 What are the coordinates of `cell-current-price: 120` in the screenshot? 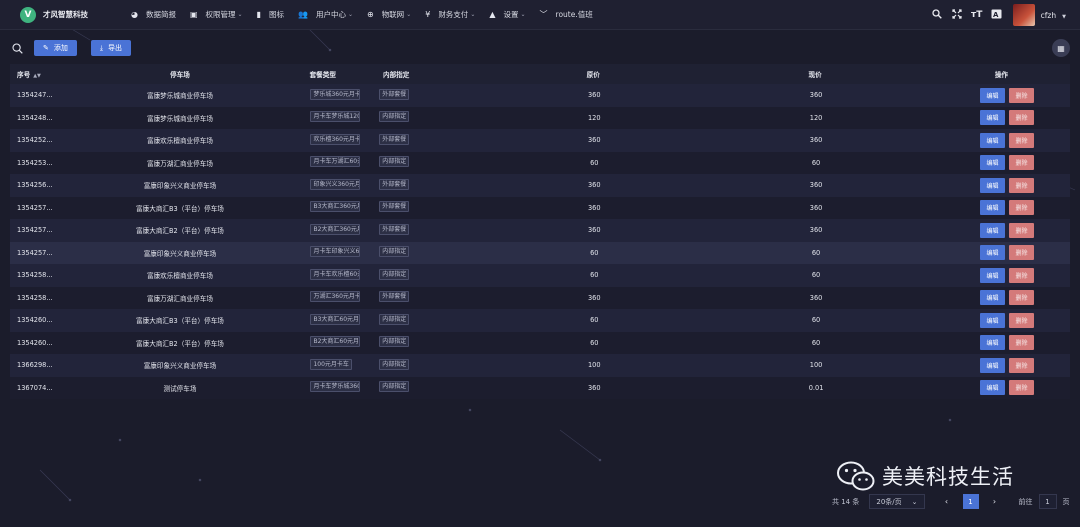 It's located at (816, 117).